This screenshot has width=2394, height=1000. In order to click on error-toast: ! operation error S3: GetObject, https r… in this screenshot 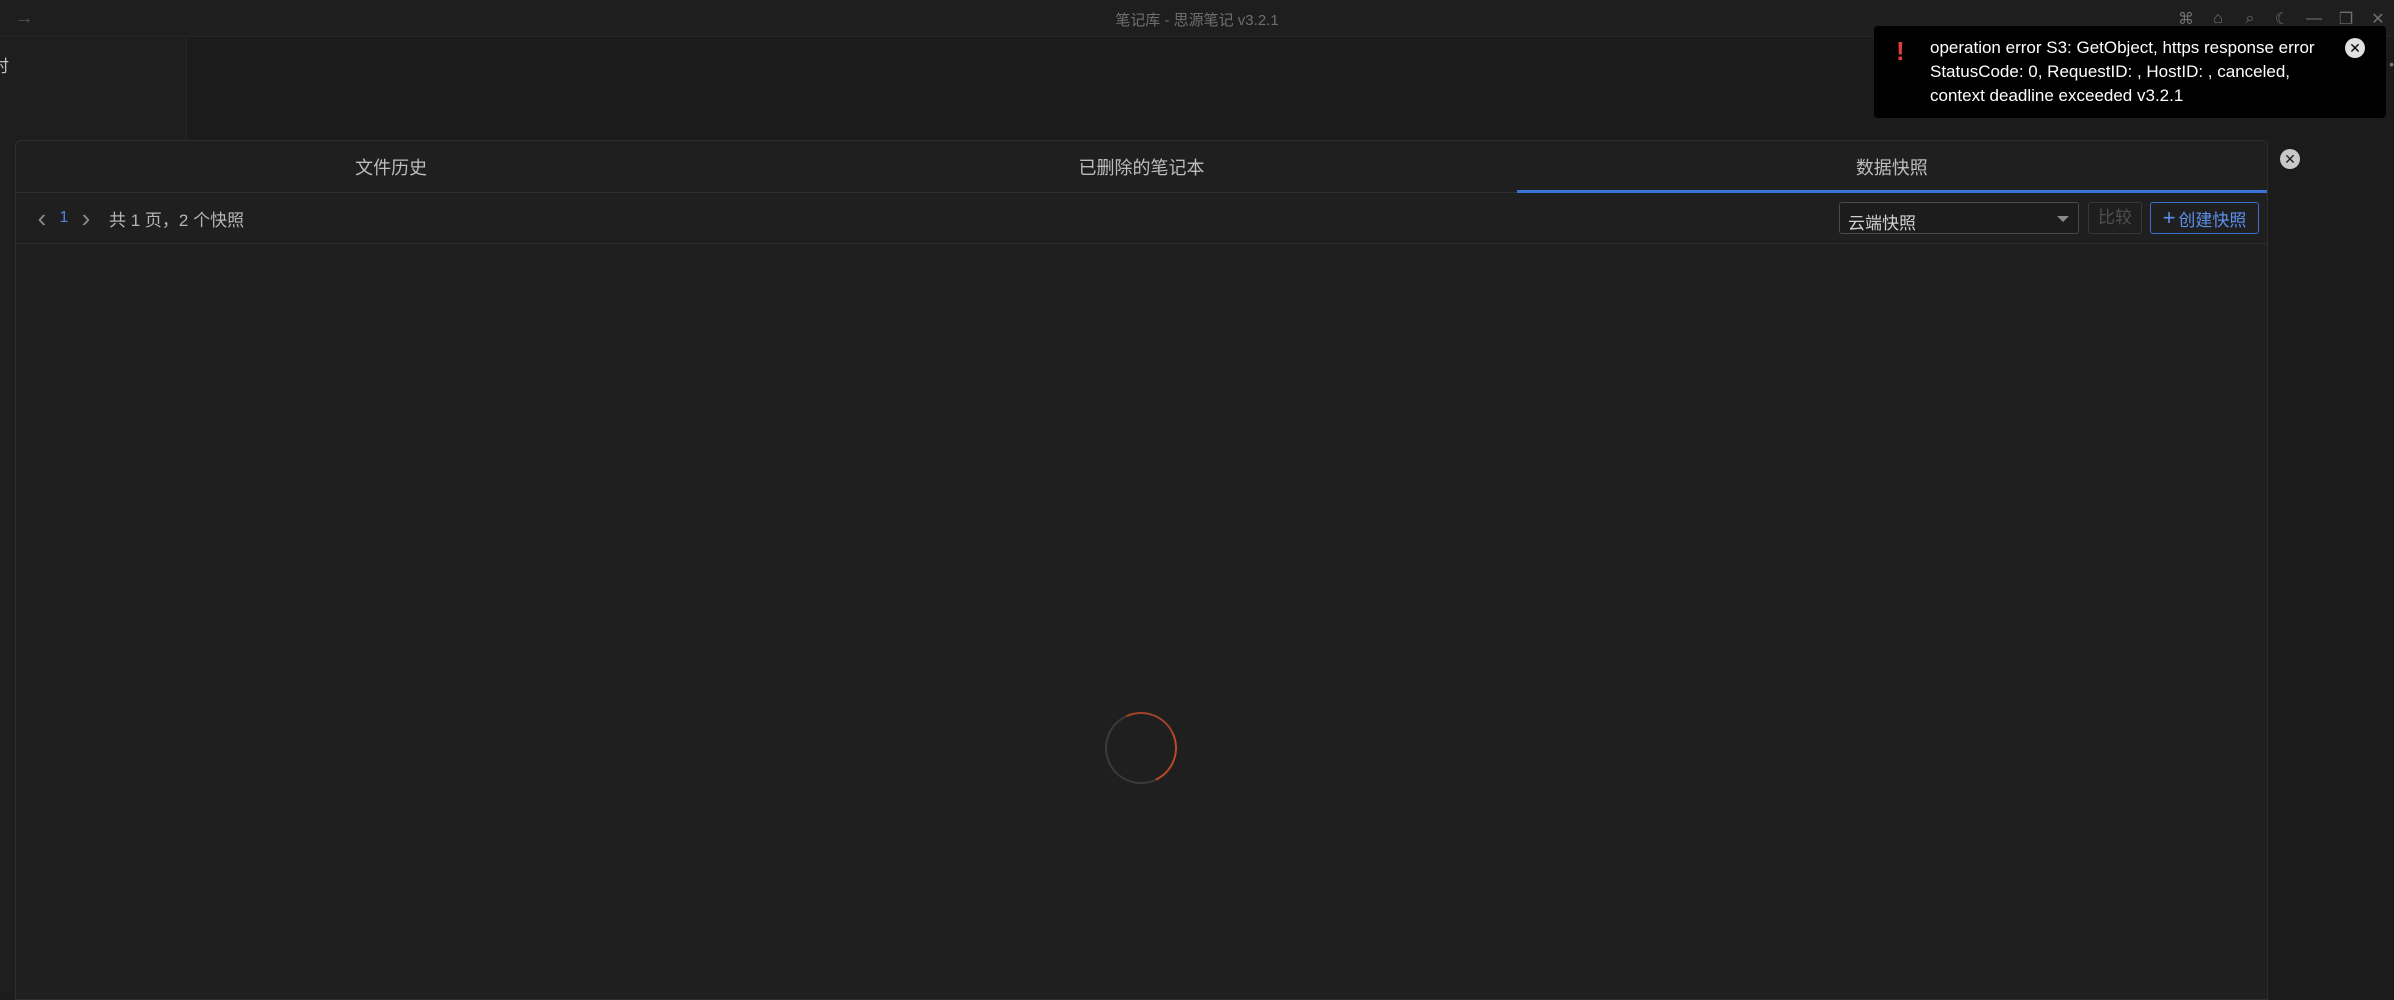, I will do `click(2130, 72)`.